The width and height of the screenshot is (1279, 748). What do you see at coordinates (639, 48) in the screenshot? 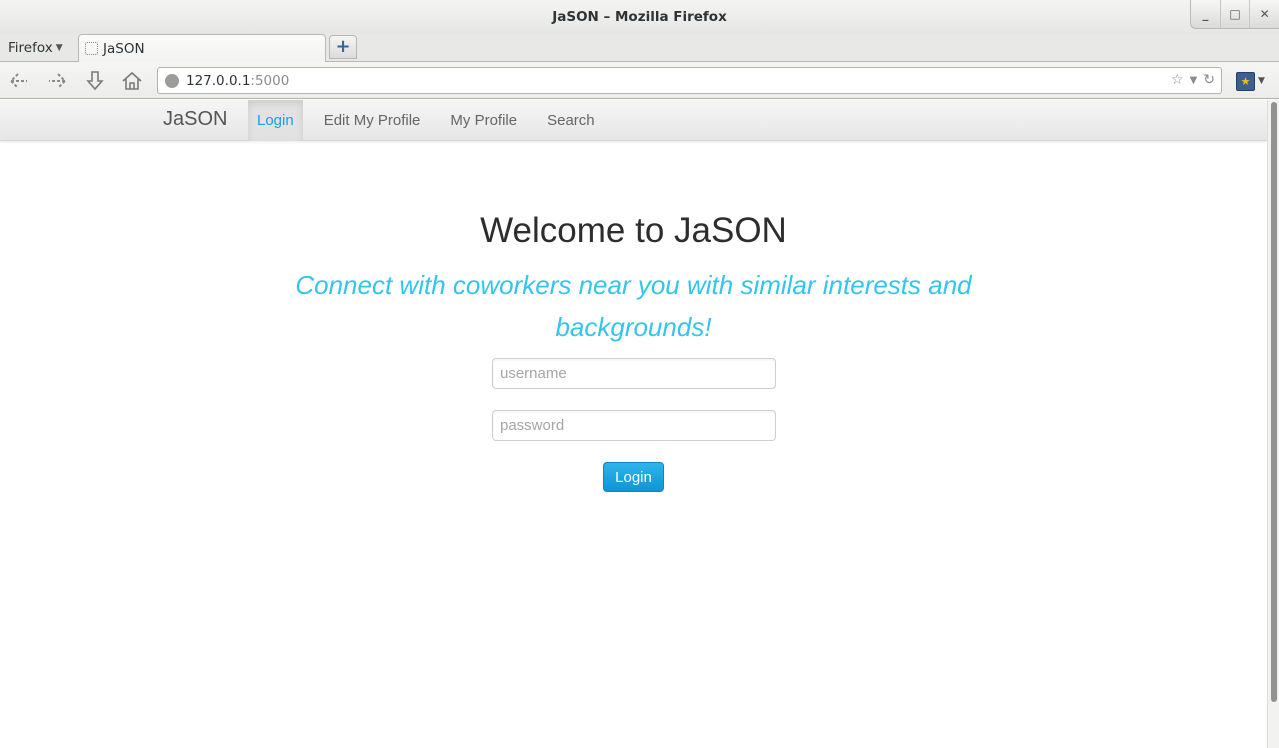
I see `tab-strip: Firefox ▼ JaSON +` at bounding box center [639, 48].